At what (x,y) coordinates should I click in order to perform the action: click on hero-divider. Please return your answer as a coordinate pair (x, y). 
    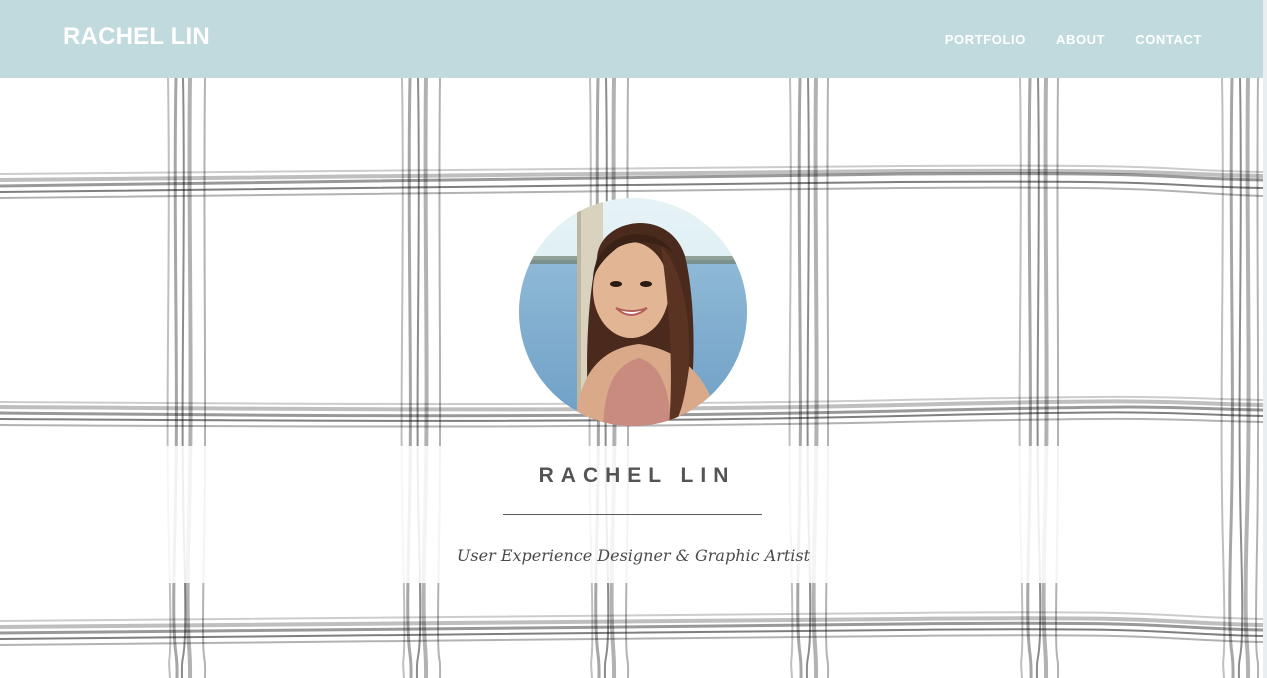
    Looking at the image, I should click on (632, 514).